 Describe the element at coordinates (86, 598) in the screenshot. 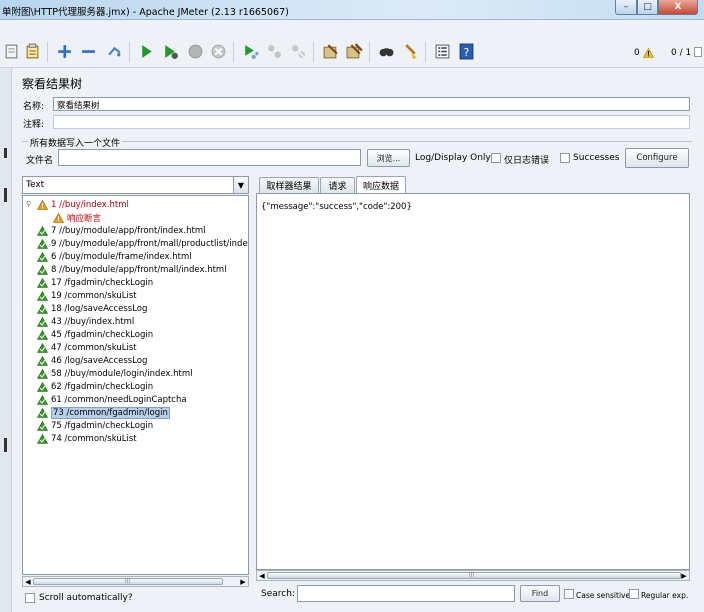

I see `scroll-automatically-label: Scroll automatically?` at that location.